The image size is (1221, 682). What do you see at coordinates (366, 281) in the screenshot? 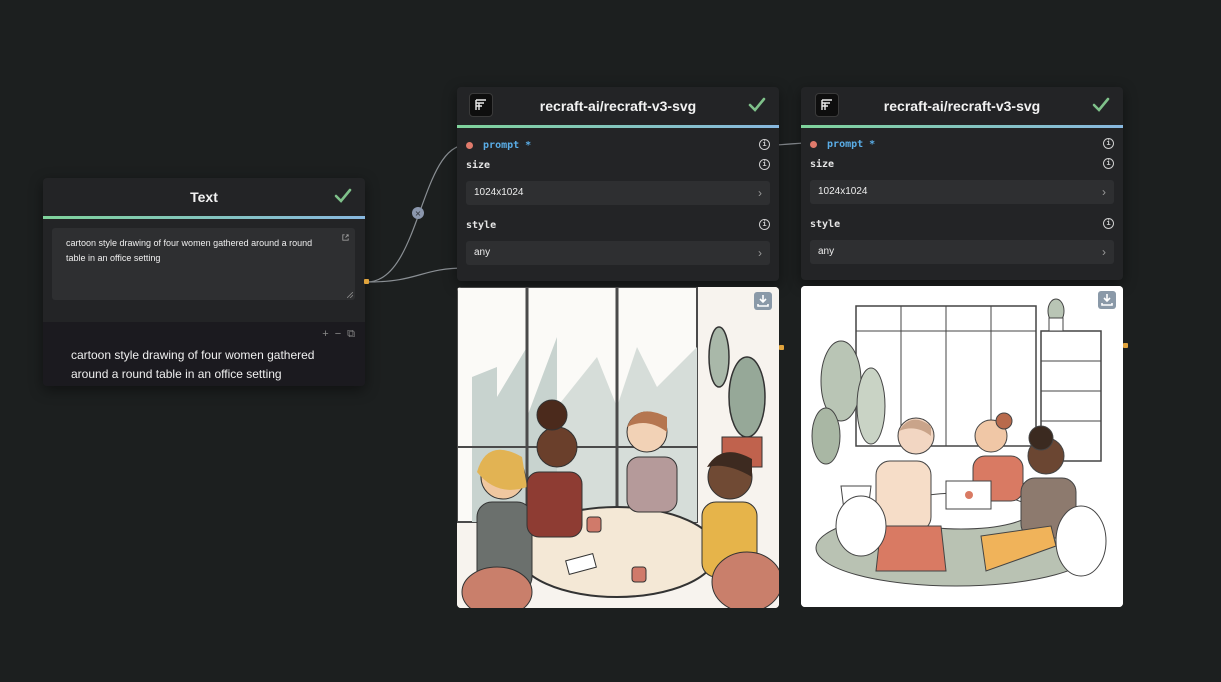
I see `text-output-port` at bounding box center [366, 281].